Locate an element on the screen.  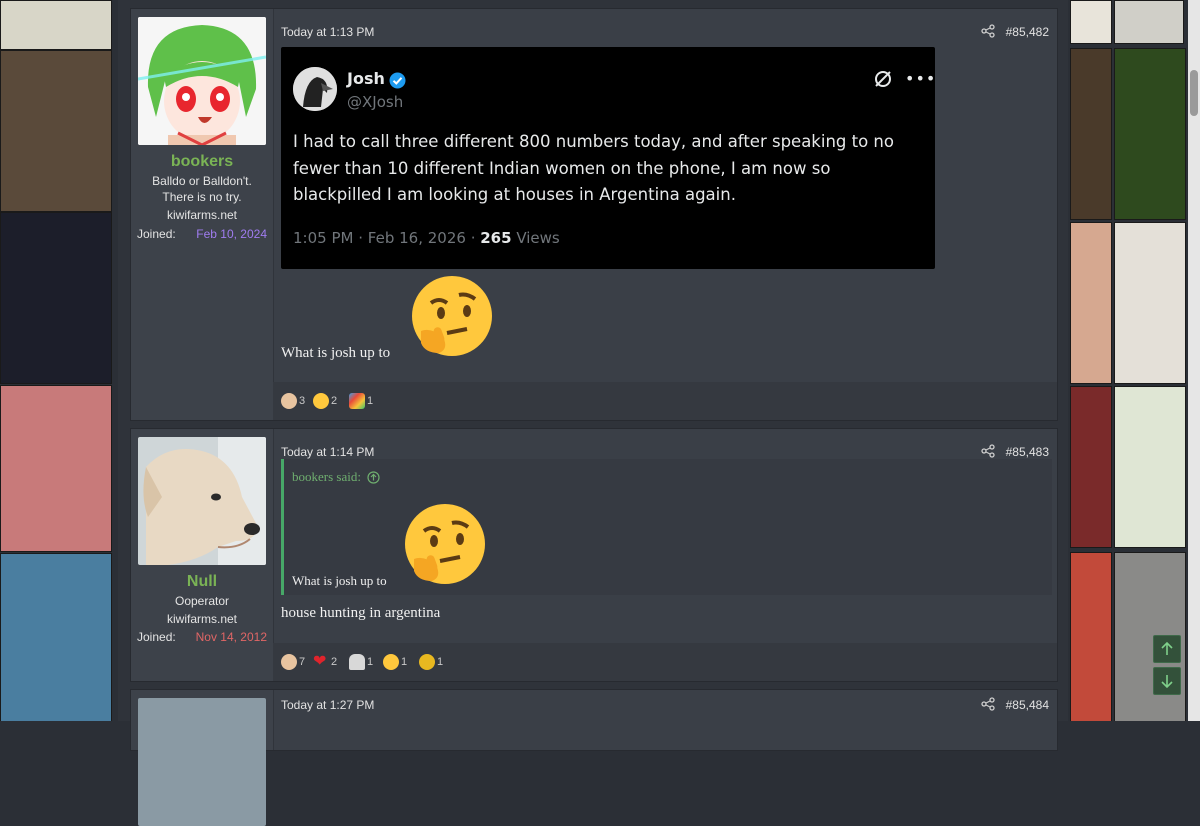
quote-attribution: bookers said: is located at coordinates (336, 477).